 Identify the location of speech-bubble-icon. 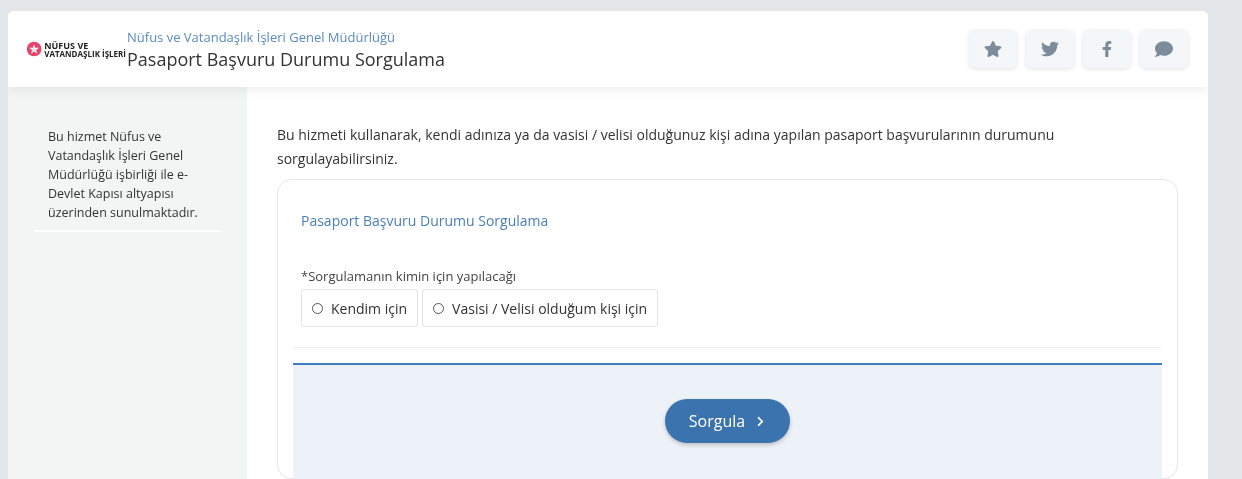
(1164, 49).